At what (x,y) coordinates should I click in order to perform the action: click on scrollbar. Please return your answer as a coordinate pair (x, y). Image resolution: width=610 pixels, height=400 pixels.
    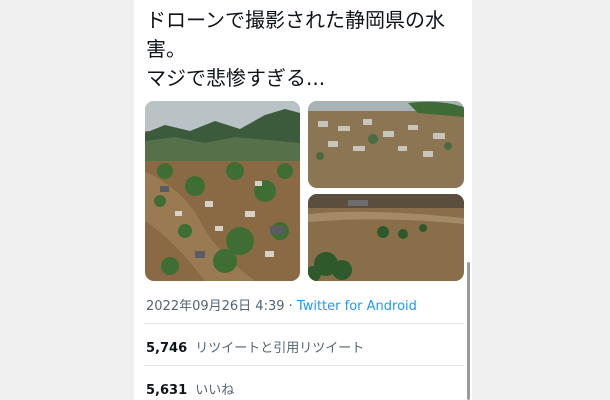
    Looking at the image, I should click on (468, 331).